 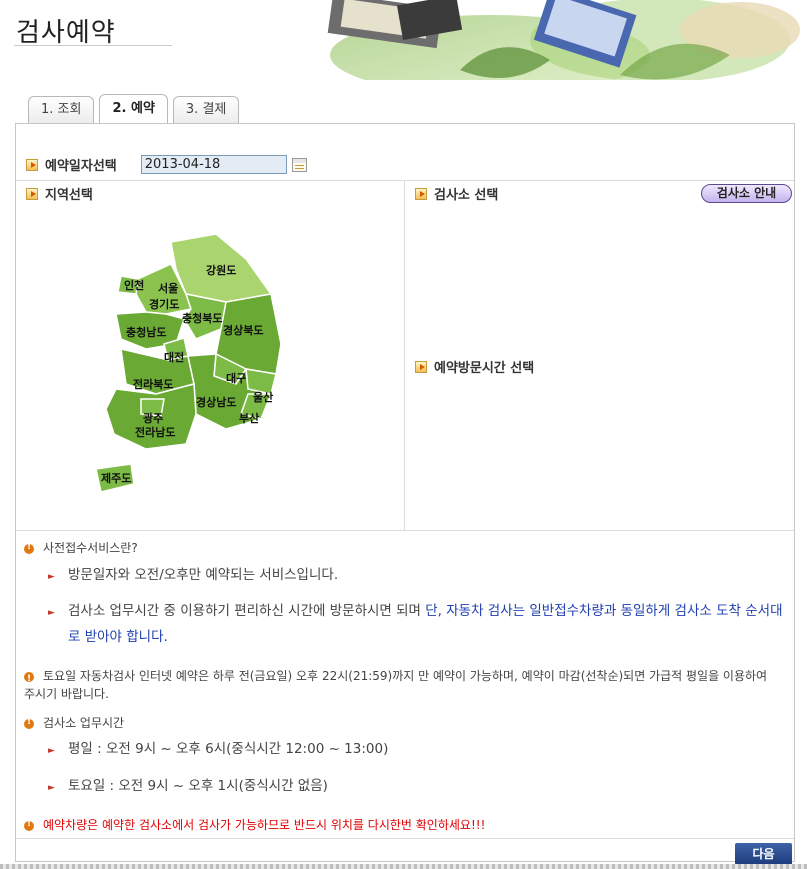 I want to click on note-hours: 검사소 업무시간, so click(x=74, y=722).